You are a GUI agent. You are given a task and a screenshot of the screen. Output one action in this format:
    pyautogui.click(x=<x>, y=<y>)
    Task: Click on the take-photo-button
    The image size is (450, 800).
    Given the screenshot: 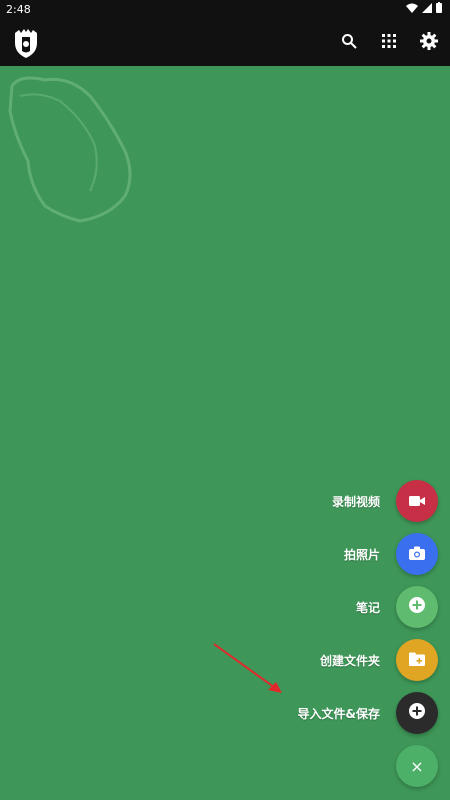 What is the action you would take?
    pyautogui.click(x=417, y=554)
    